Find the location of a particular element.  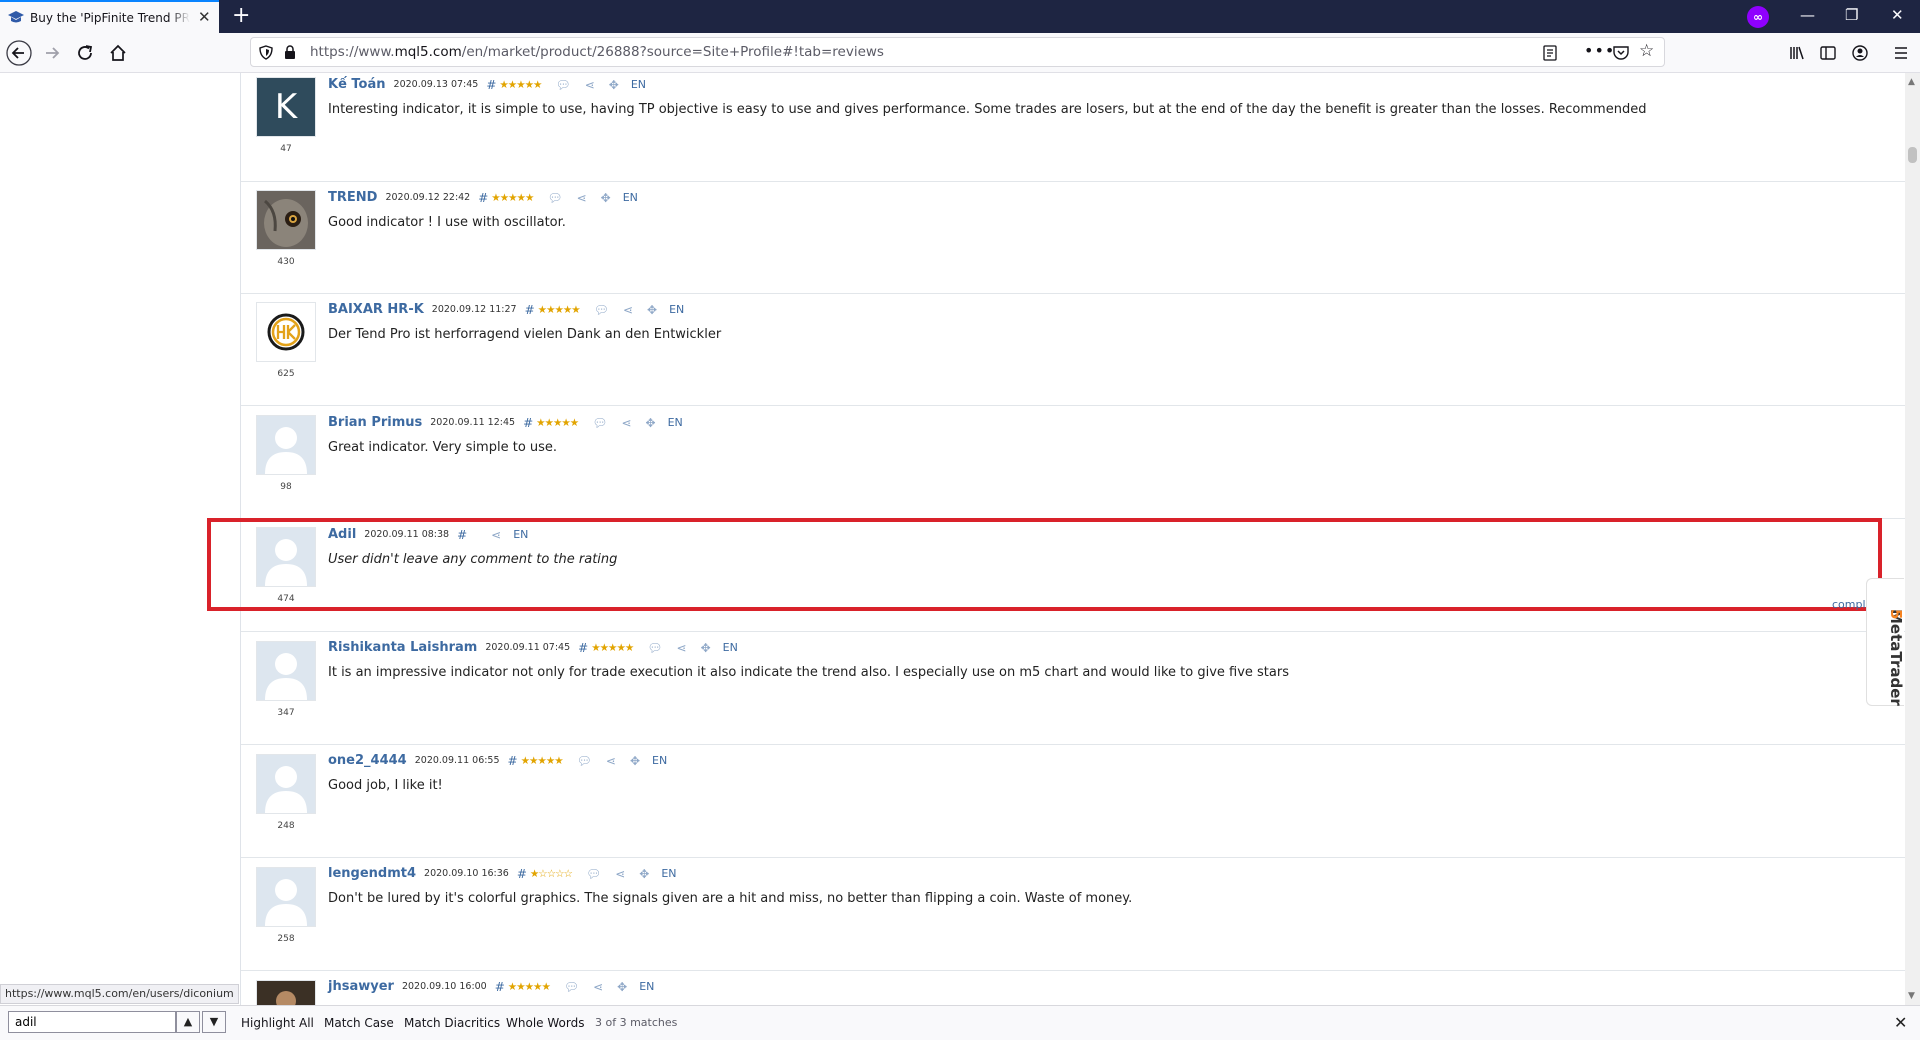

review-username: lengendmt4 is located at coordinates (372, 873).